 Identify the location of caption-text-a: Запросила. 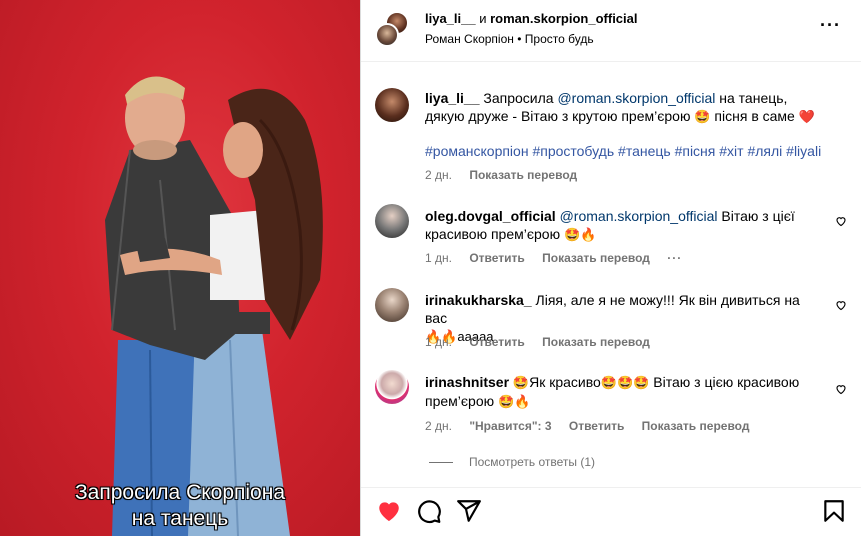
(518, 98).